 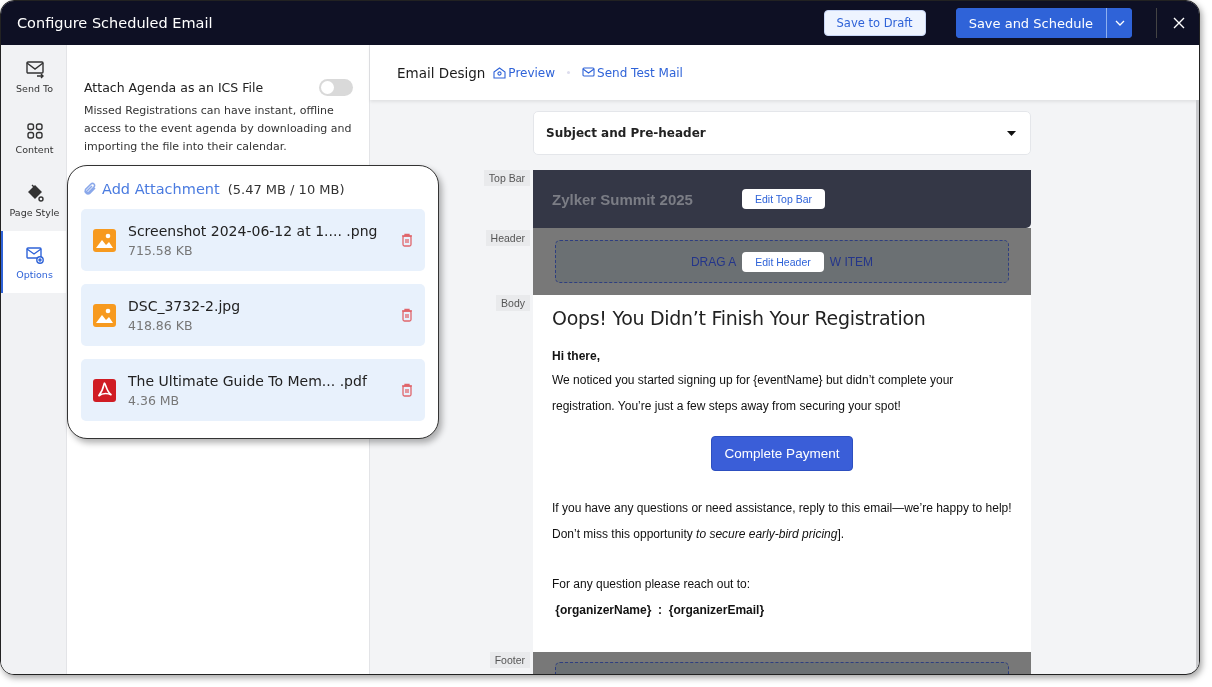 What do you see at coordinates (507, 238) in the screenshot?
I see `section-tag: Header` at bounding box center [507, 238].